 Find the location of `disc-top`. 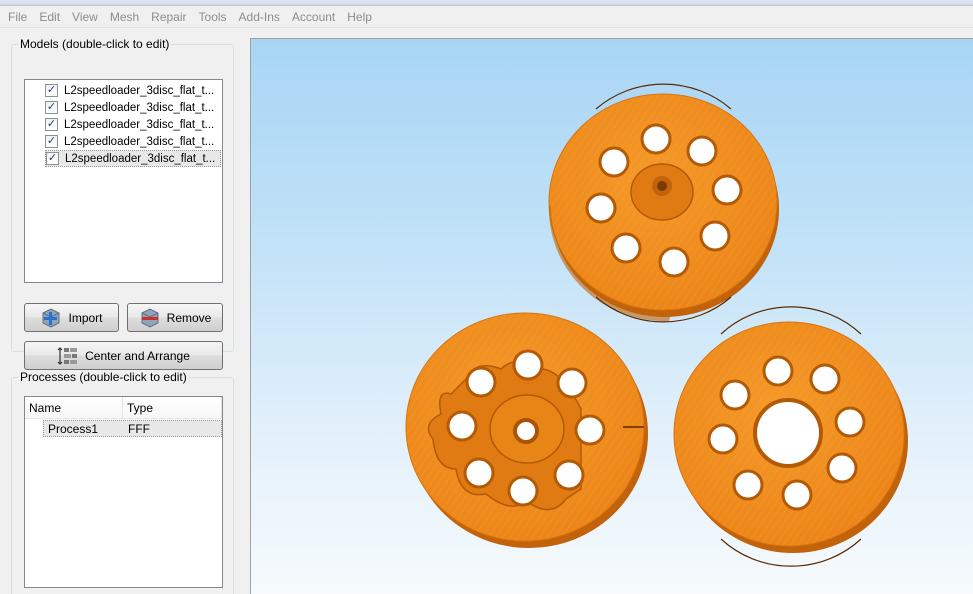

disc-top is located at coordinates (663, 203).